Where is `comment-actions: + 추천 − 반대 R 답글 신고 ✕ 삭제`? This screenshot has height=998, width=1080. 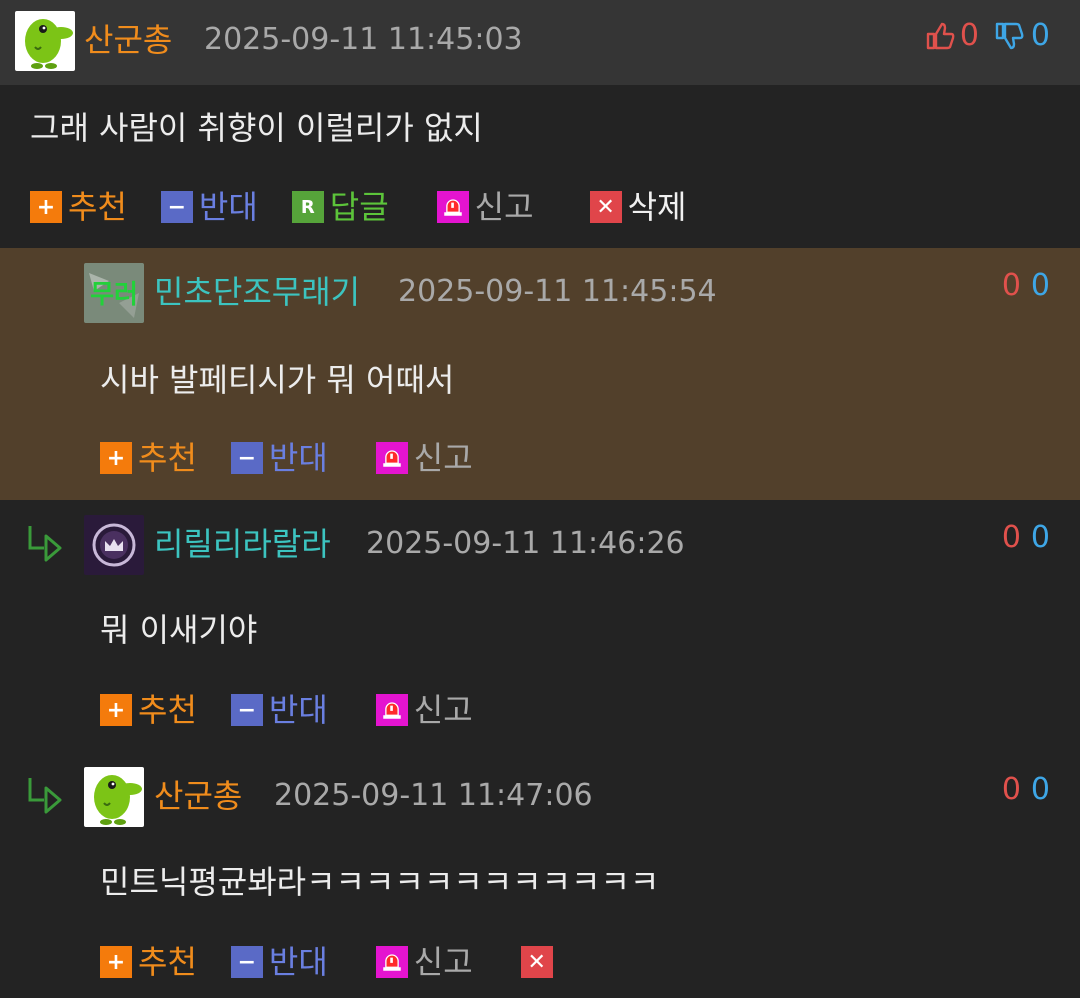
comment-actions: + 추천 − 반대 R 답글 신고 ✕ 삭제 is located at coordinates (375, 207).